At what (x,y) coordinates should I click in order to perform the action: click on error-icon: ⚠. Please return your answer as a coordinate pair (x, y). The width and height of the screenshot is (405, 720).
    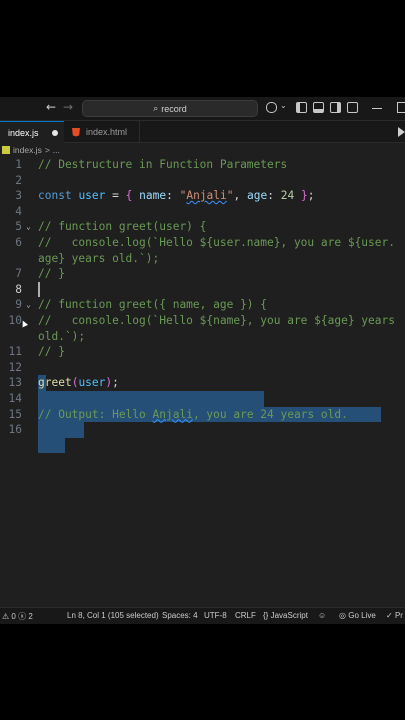
    Looking at the image, I should click on (6, 616).